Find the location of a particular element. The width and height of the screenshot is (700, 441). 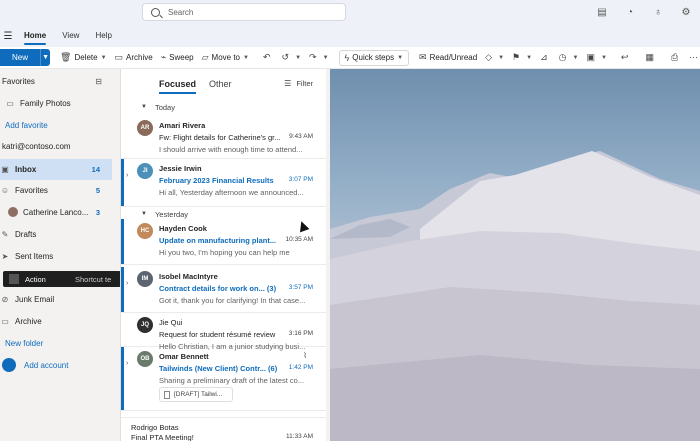

calendar-icon: ▦ is located at coordinates (649, 57).